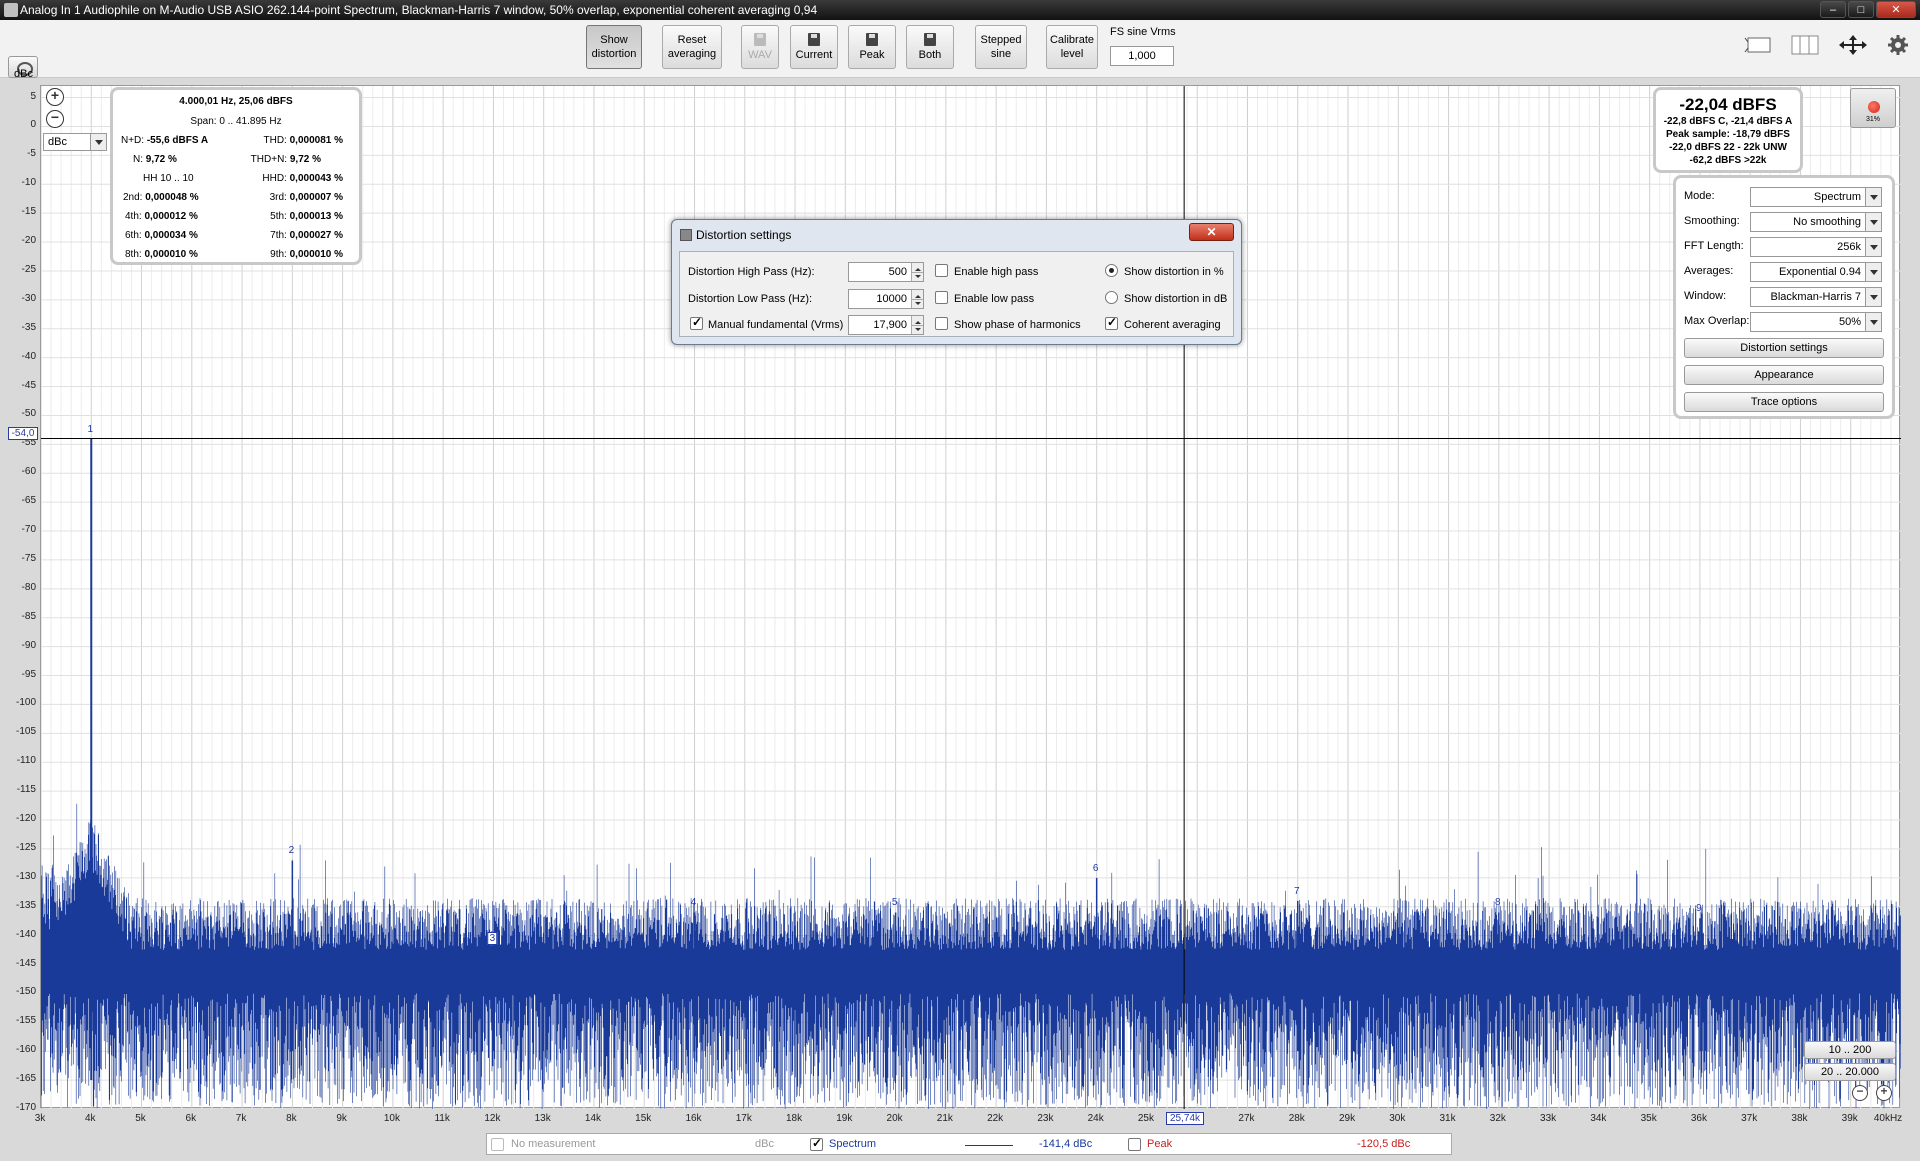 The image size is (1920, 1161). I want to click on stats-span: Span: 0 .. 41.895 Hz, so click(236, 121).